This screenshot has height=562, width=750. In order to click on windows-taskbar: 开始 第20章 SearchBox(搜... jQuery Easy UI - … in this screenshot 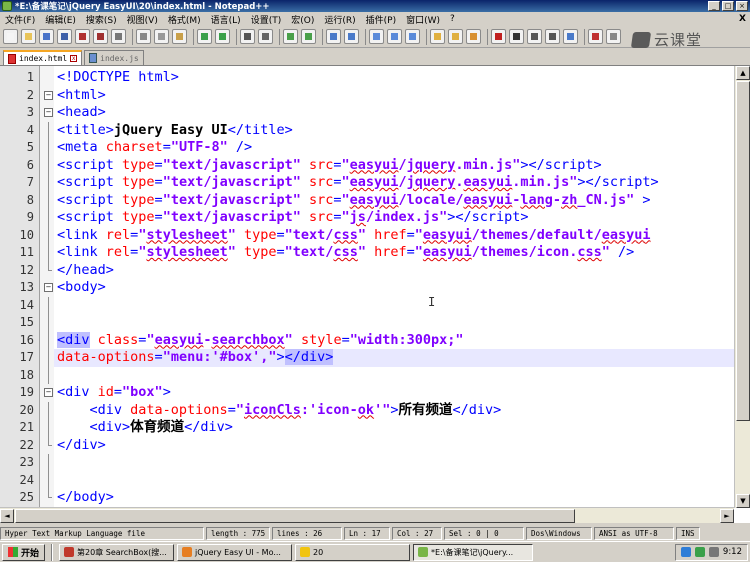, I will do `click(375, 551)`.